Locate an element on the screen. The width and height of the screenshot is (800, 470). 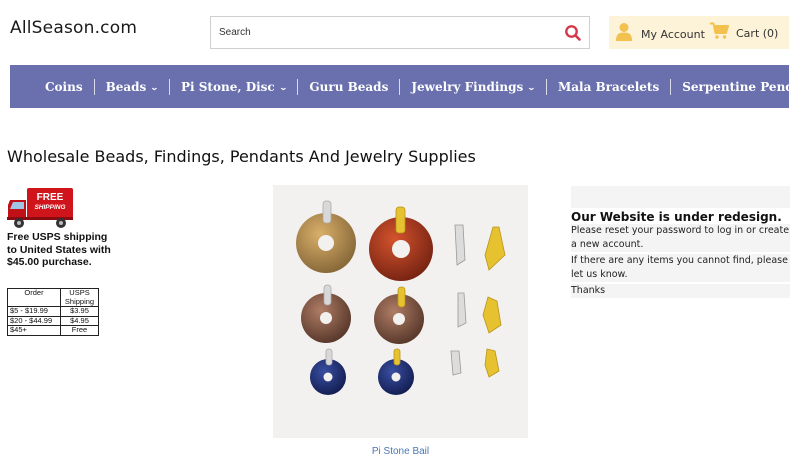
badge-line-2: SHIPPING is located at coordinates (49, 207).